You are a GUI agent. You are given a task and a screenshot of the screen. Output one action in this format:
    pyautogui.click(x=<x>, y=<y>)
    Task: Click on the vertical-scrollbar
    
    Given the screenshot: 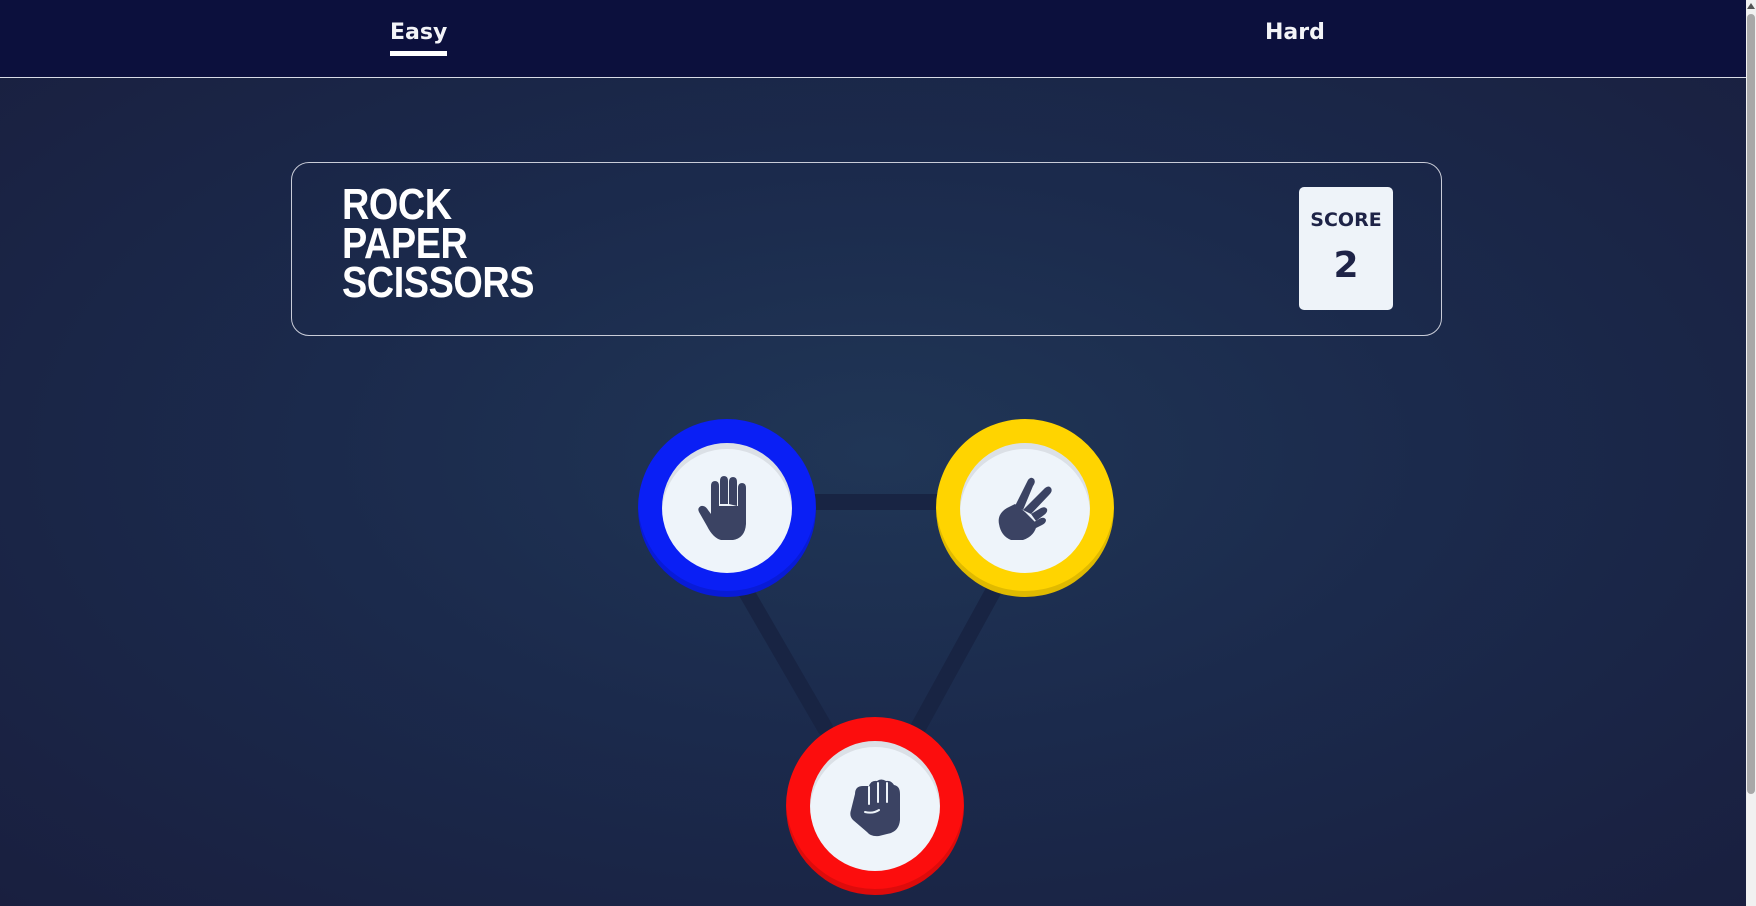 What is the action you would take?
    pyautogui.click(x=1751, y=453)
    